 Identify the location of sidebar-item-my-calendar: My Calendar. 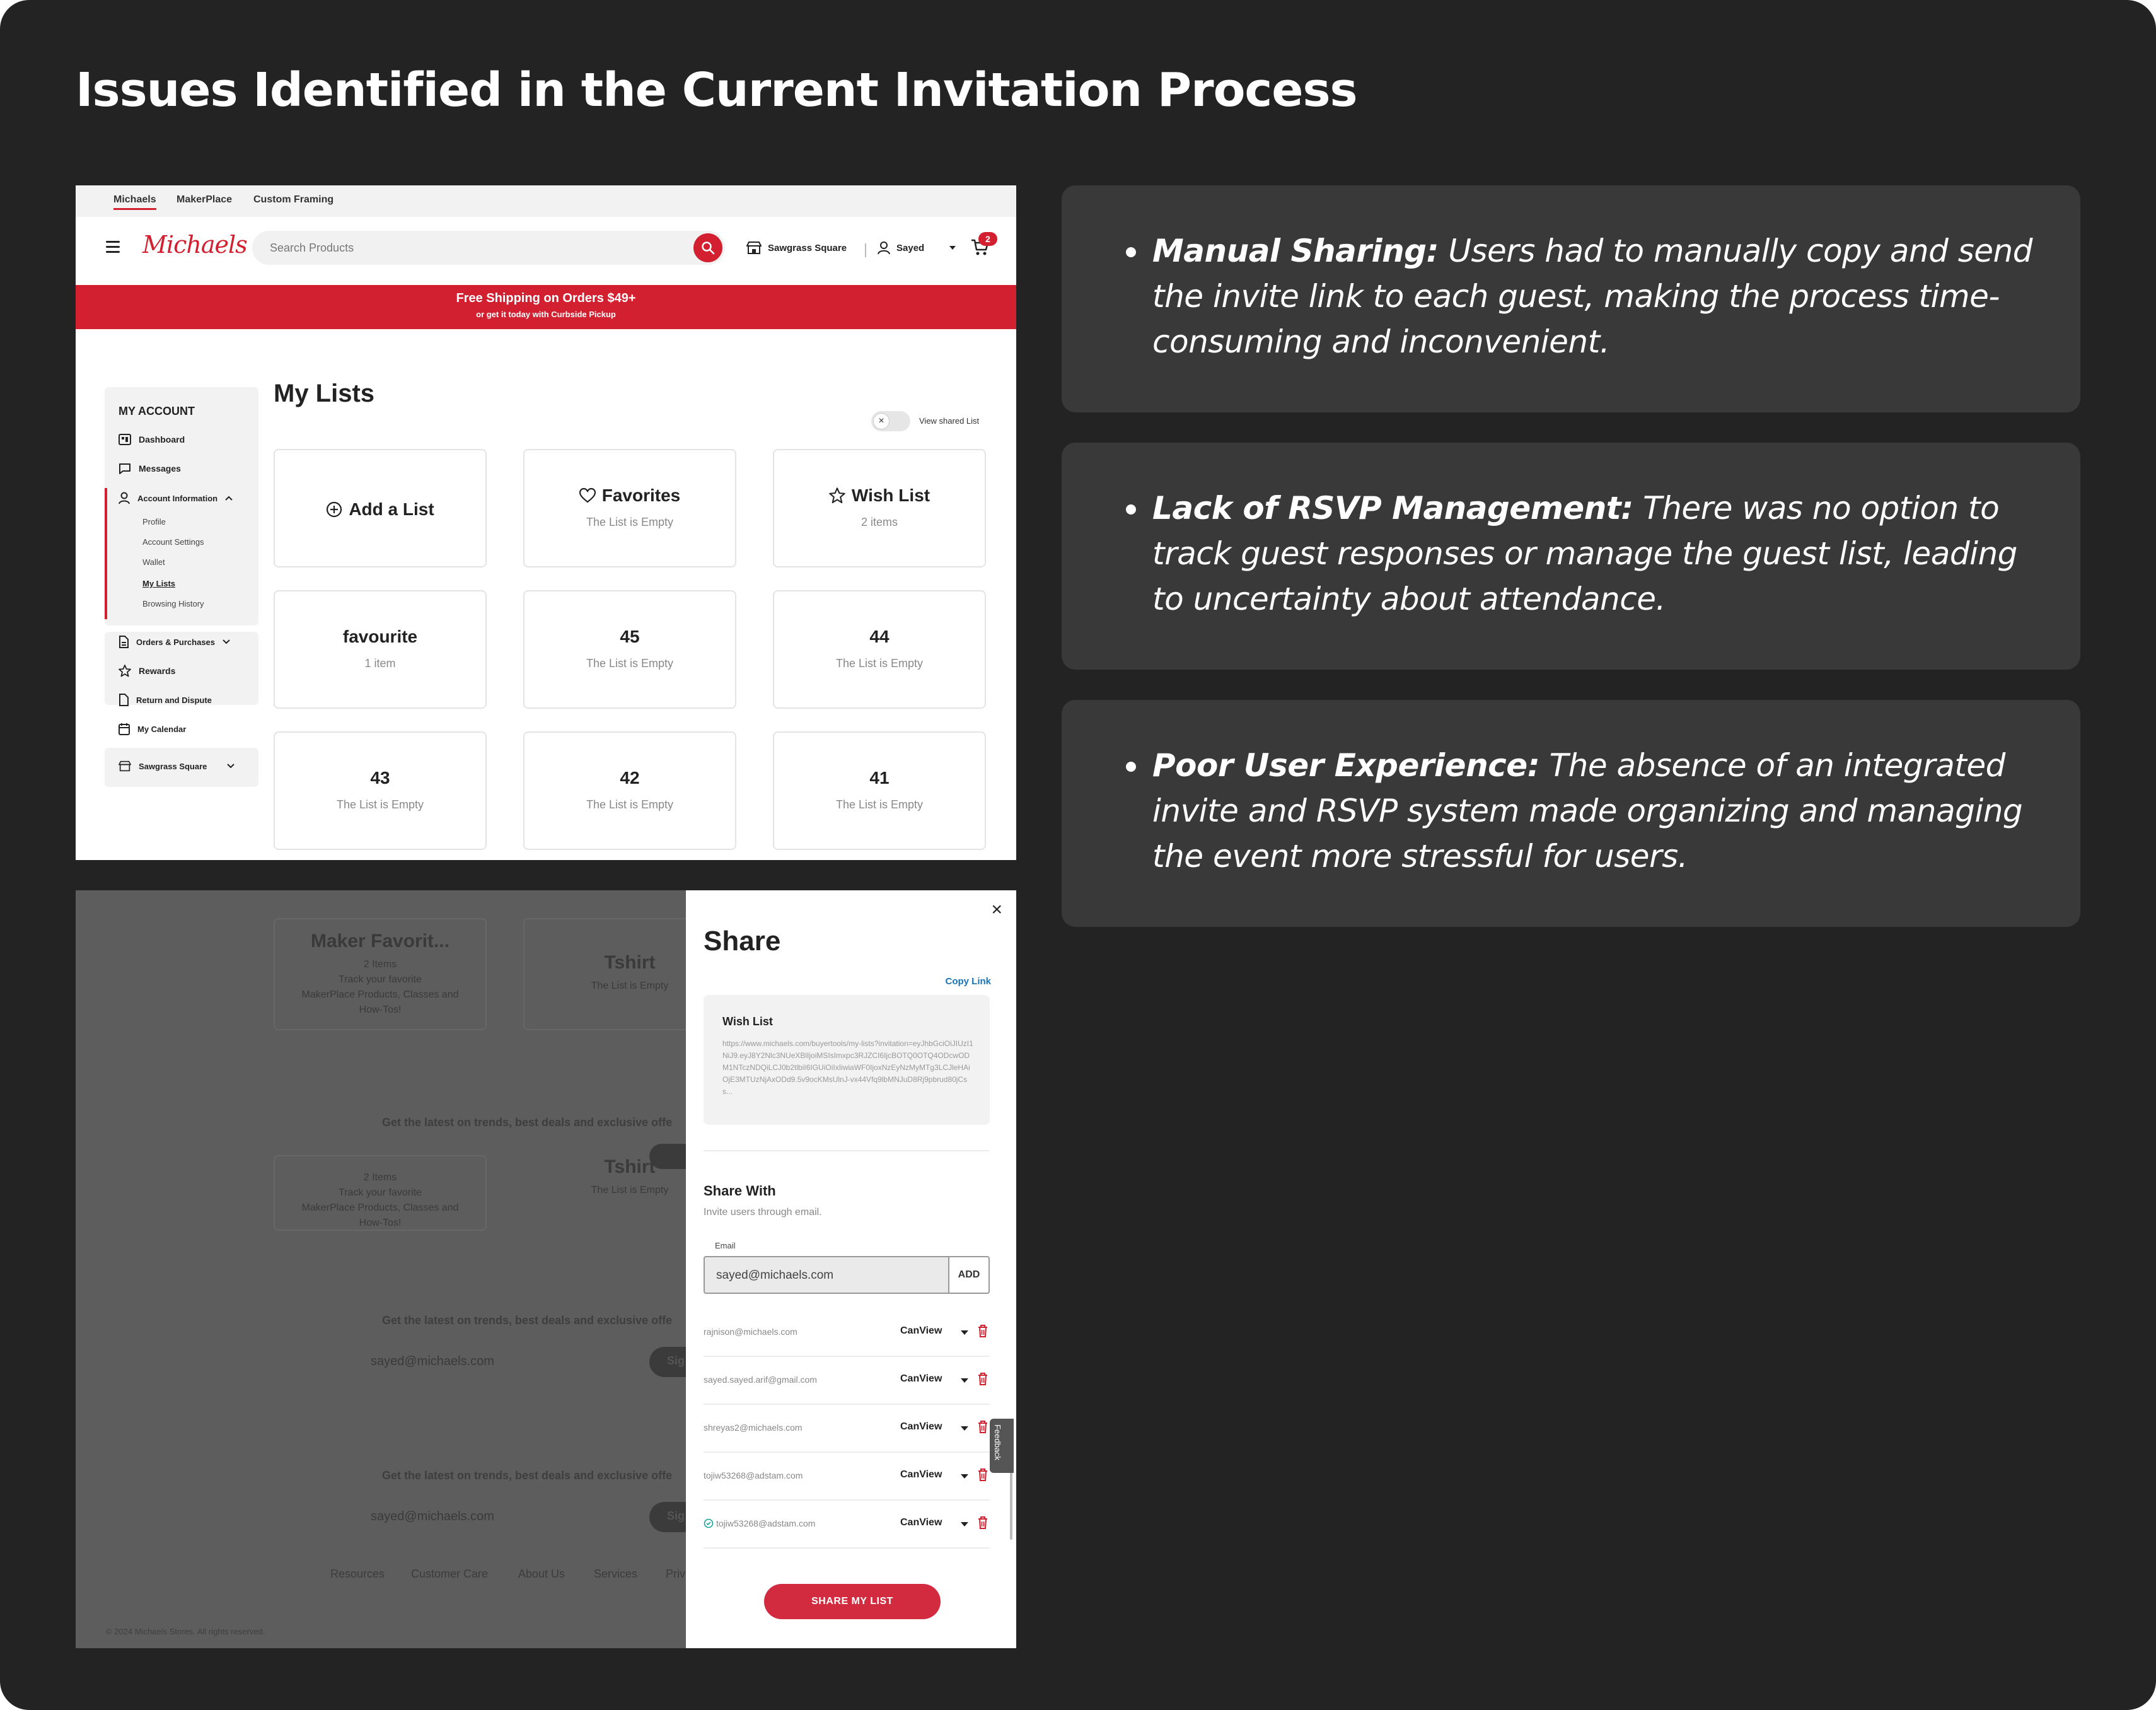
(152, 729).